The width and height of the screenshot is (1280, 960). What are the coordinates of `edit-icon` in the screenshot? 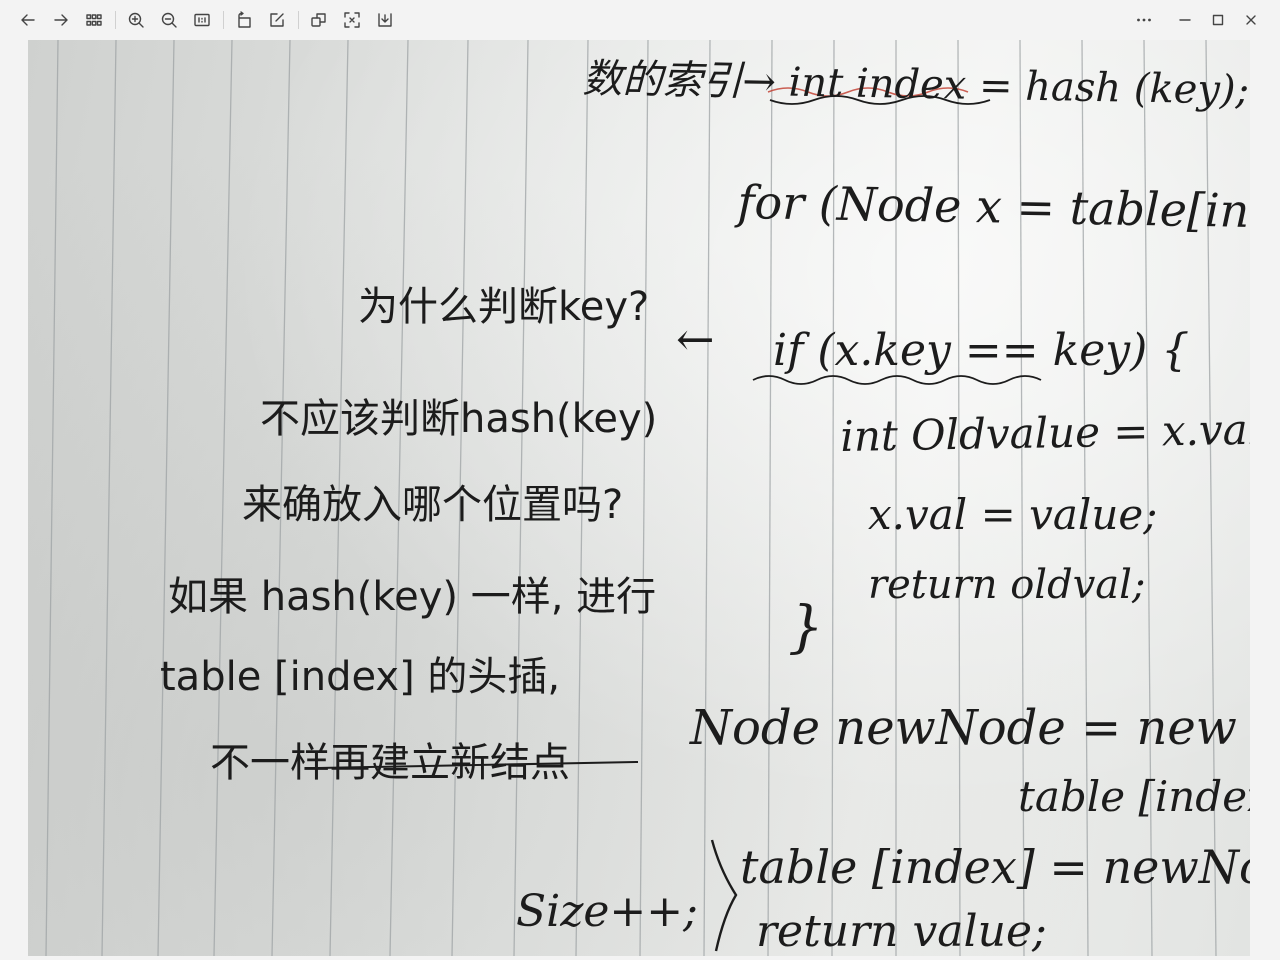 It's located at (277, 20).